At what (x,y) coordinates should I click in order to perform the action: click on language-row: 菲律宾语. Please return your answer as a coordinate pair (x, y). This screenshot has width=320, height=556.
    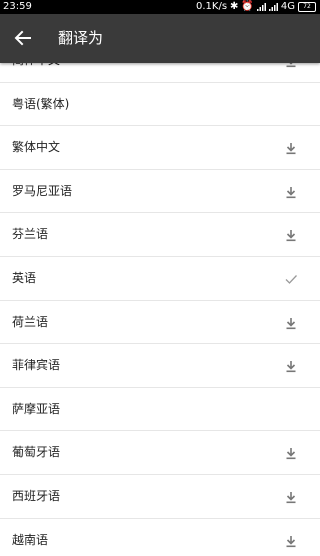
    Looking at the image, I should click on (160, 366).